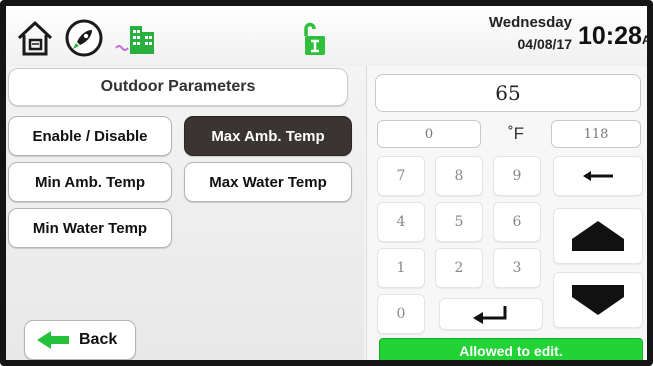  Describe the element at coordinates (268, 182) in the screenshot. I see `max-water-temp-button: Max Water Temp` at that location.